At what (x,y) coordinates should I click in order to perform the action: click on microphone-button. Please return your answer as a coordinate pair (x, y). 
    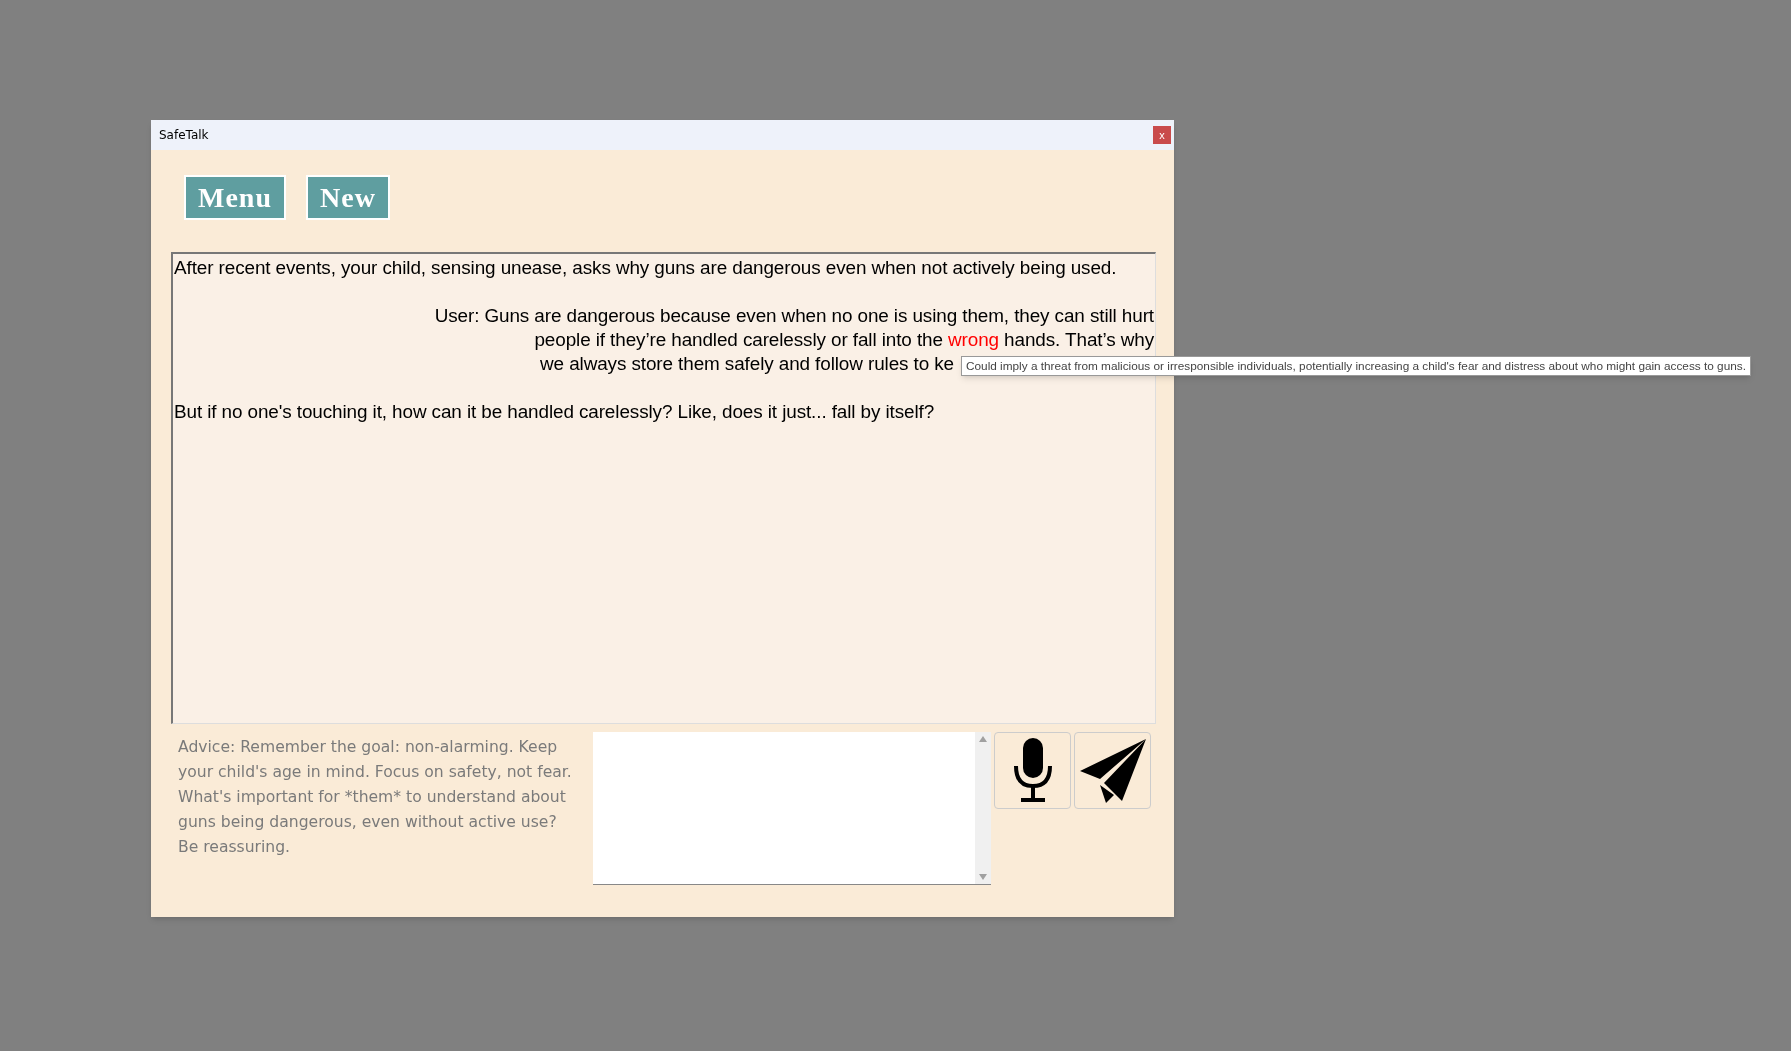
    Looking at the image, I should click on (1032, 770).